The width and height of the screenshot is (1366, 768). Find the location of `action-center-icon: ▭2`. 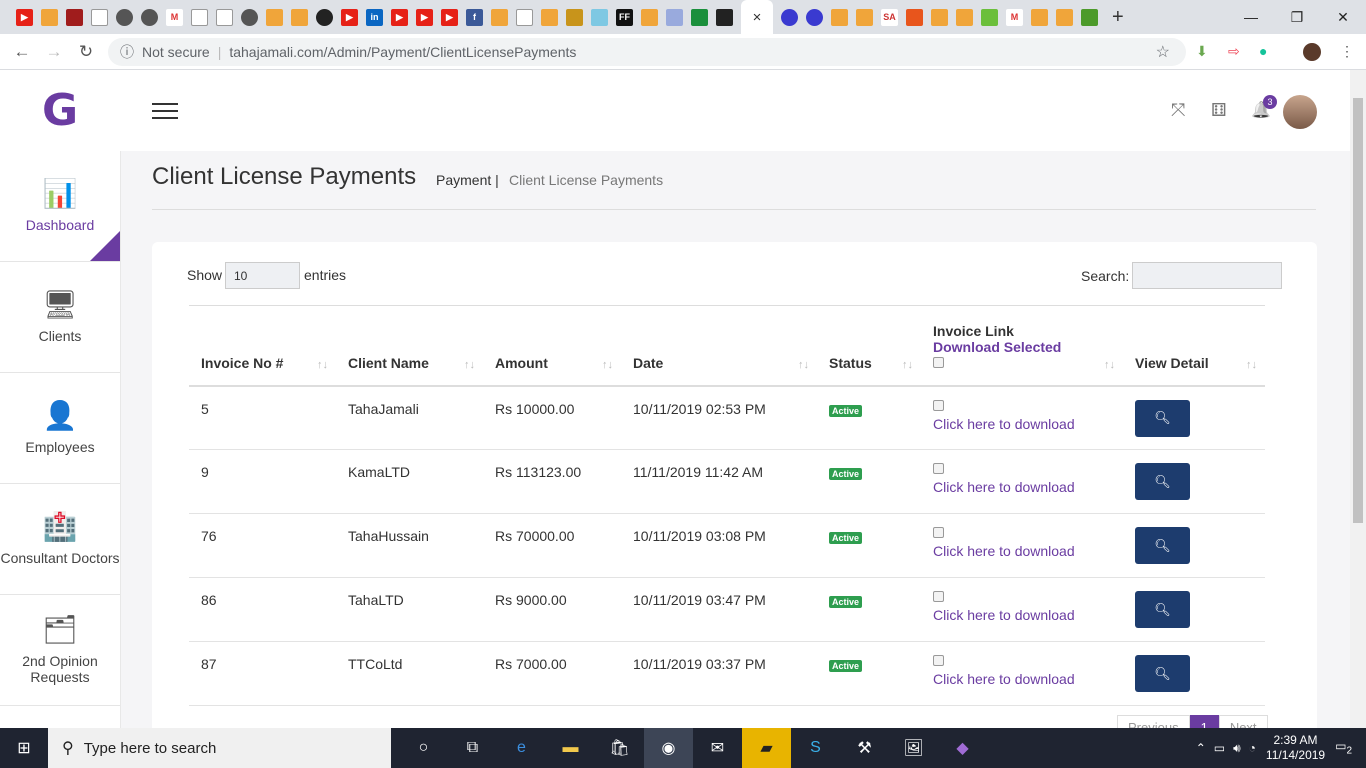

action-center-icon: ▭2 is located at coordinates (1343, 747).